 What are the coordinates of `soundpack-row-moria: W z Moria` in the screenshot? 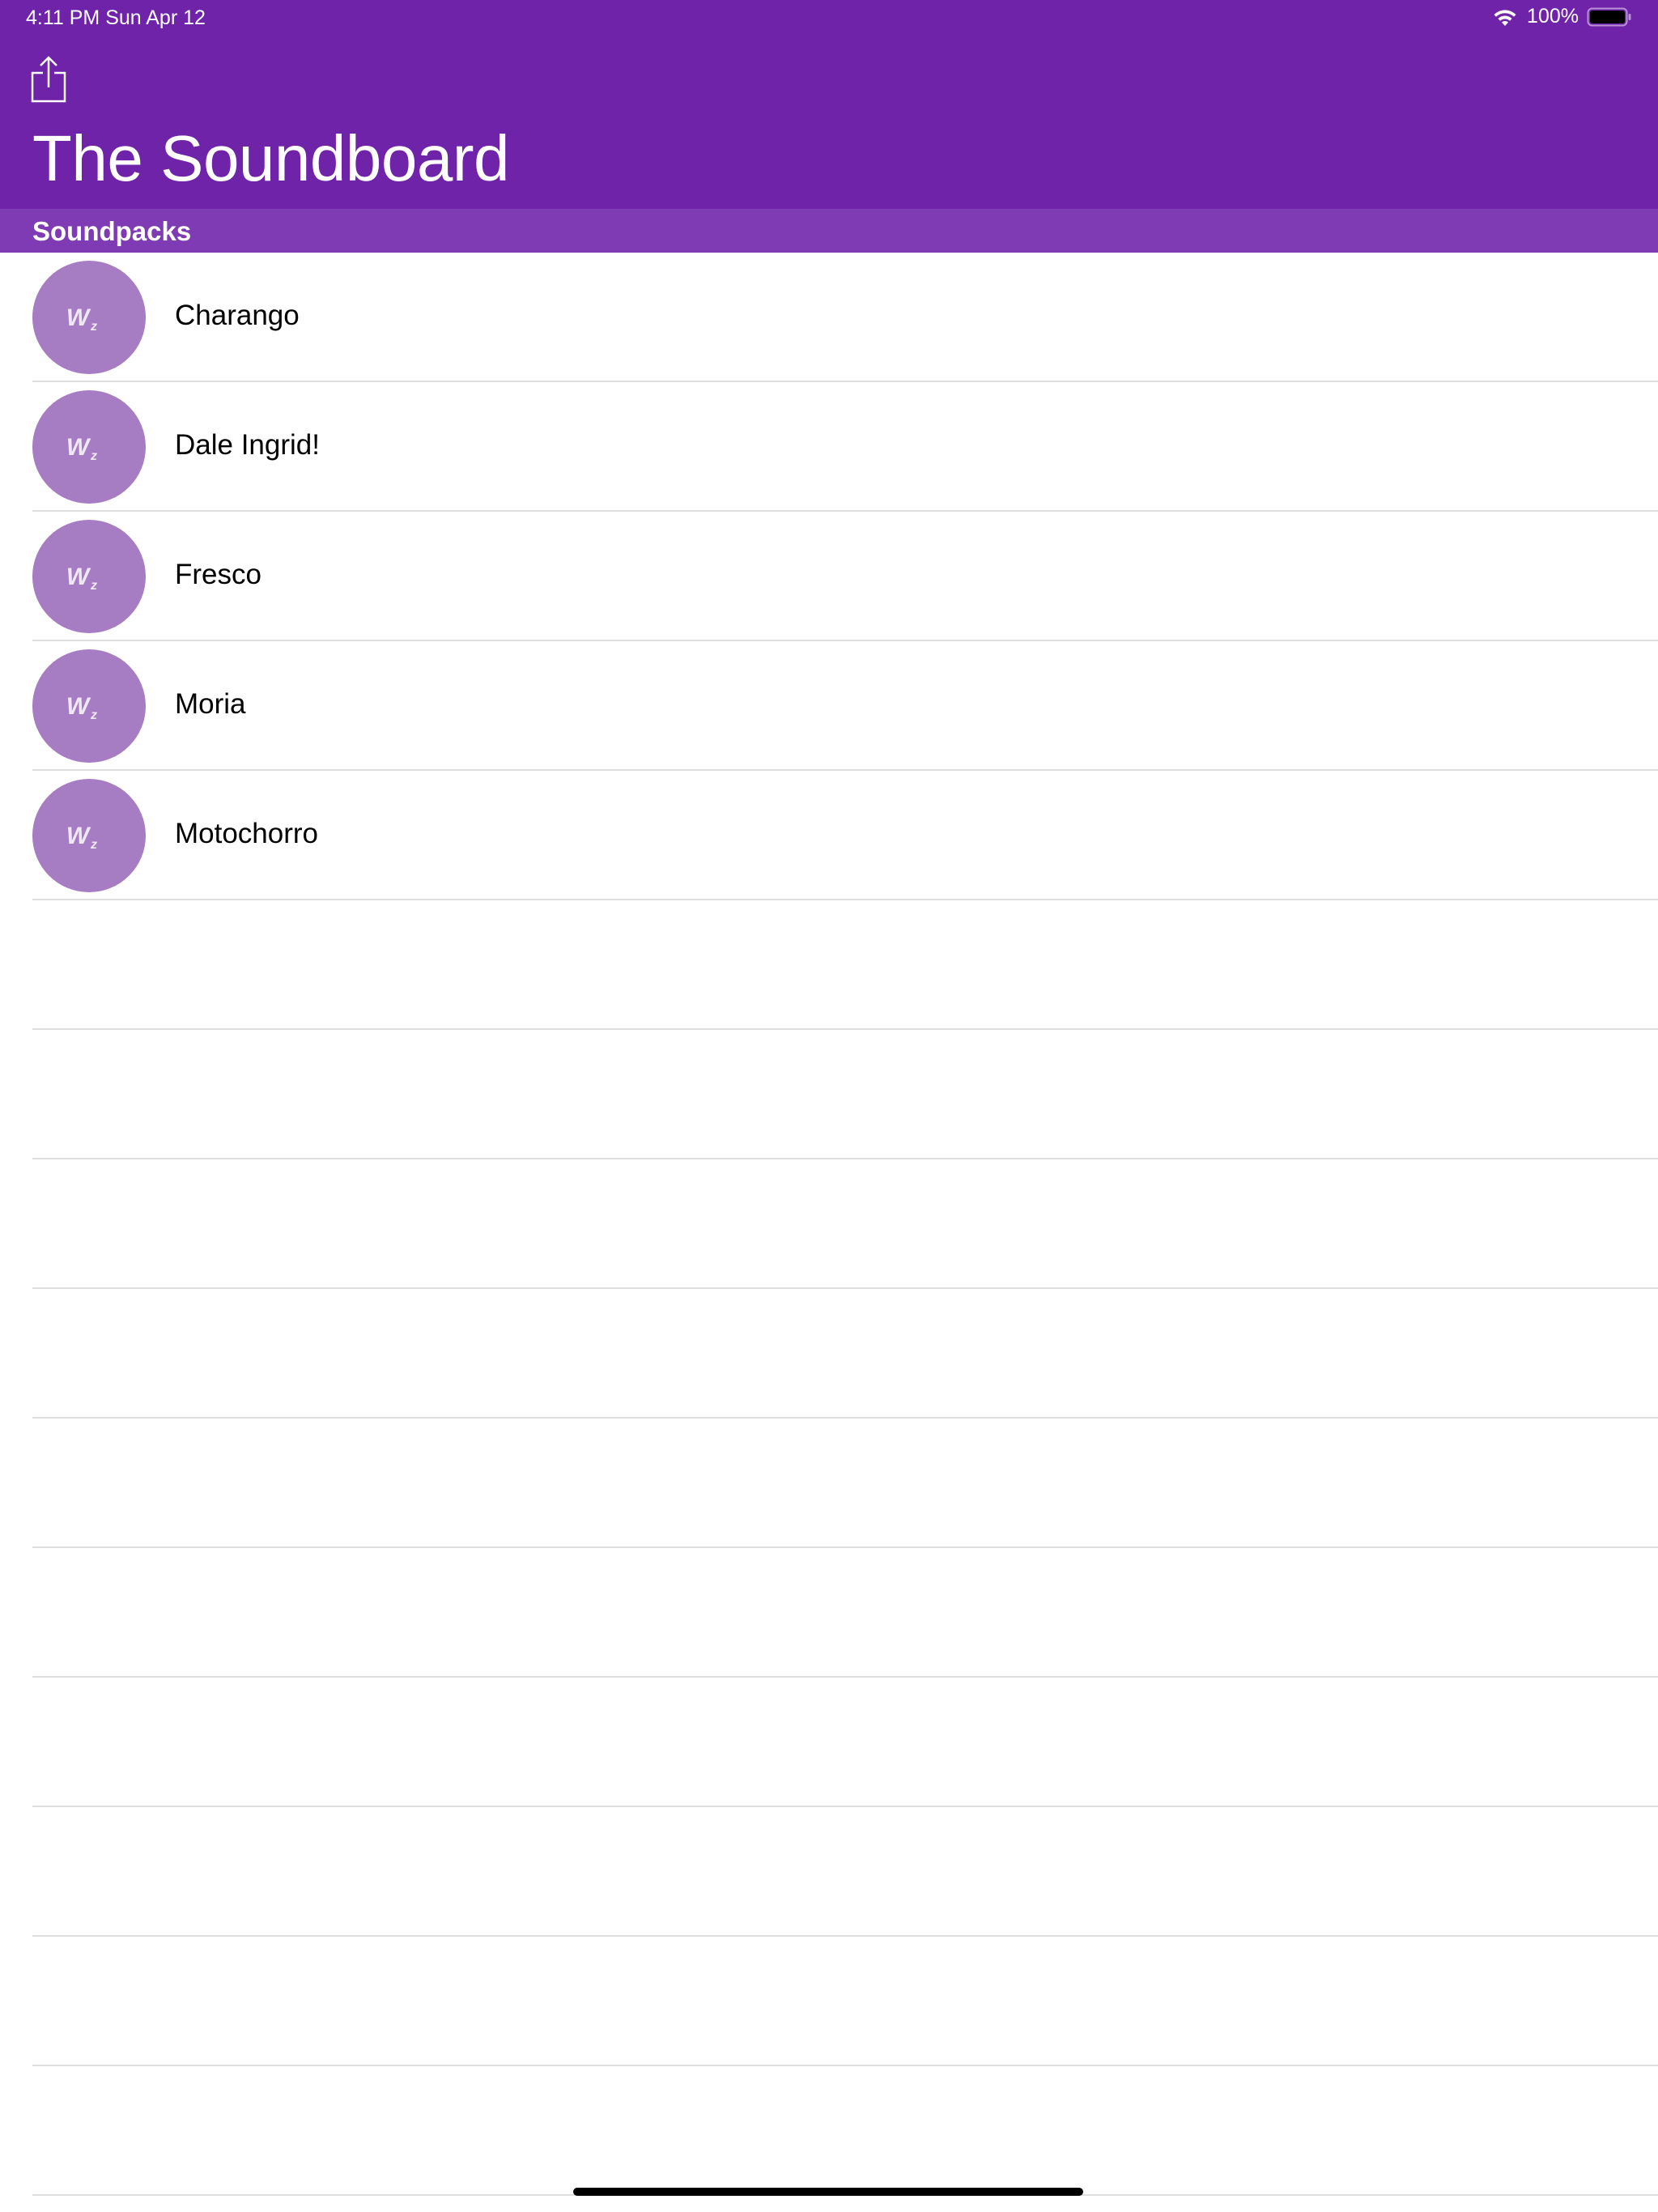 It's located at (829, 706).